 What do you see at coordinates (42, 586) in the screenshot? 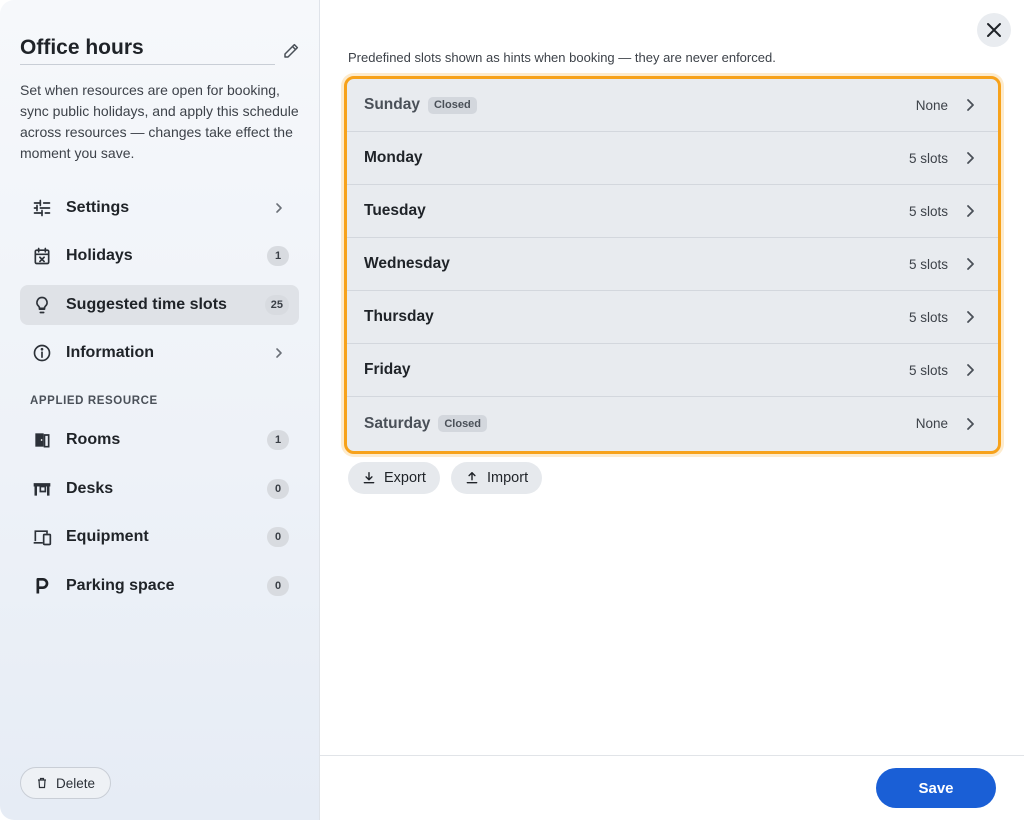
I see `parking-icon` at bounding box center [42, 586].